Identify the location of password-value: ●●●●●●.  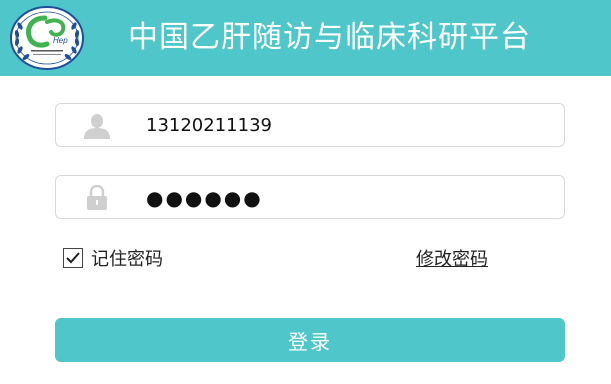
(204, 198).